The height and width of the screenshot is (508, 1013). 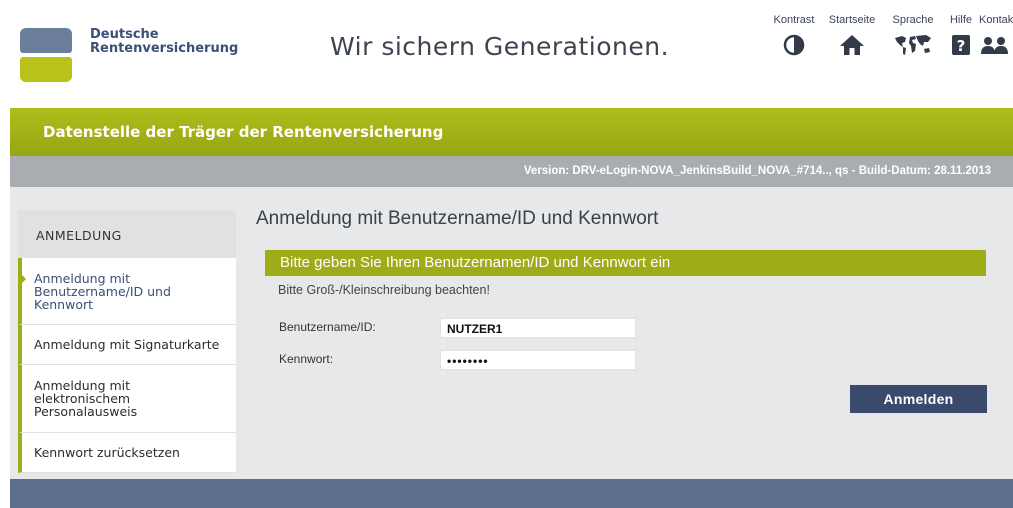 I want to click on nav-kontrast-label: Kontrast, so click(x=794, y=20).